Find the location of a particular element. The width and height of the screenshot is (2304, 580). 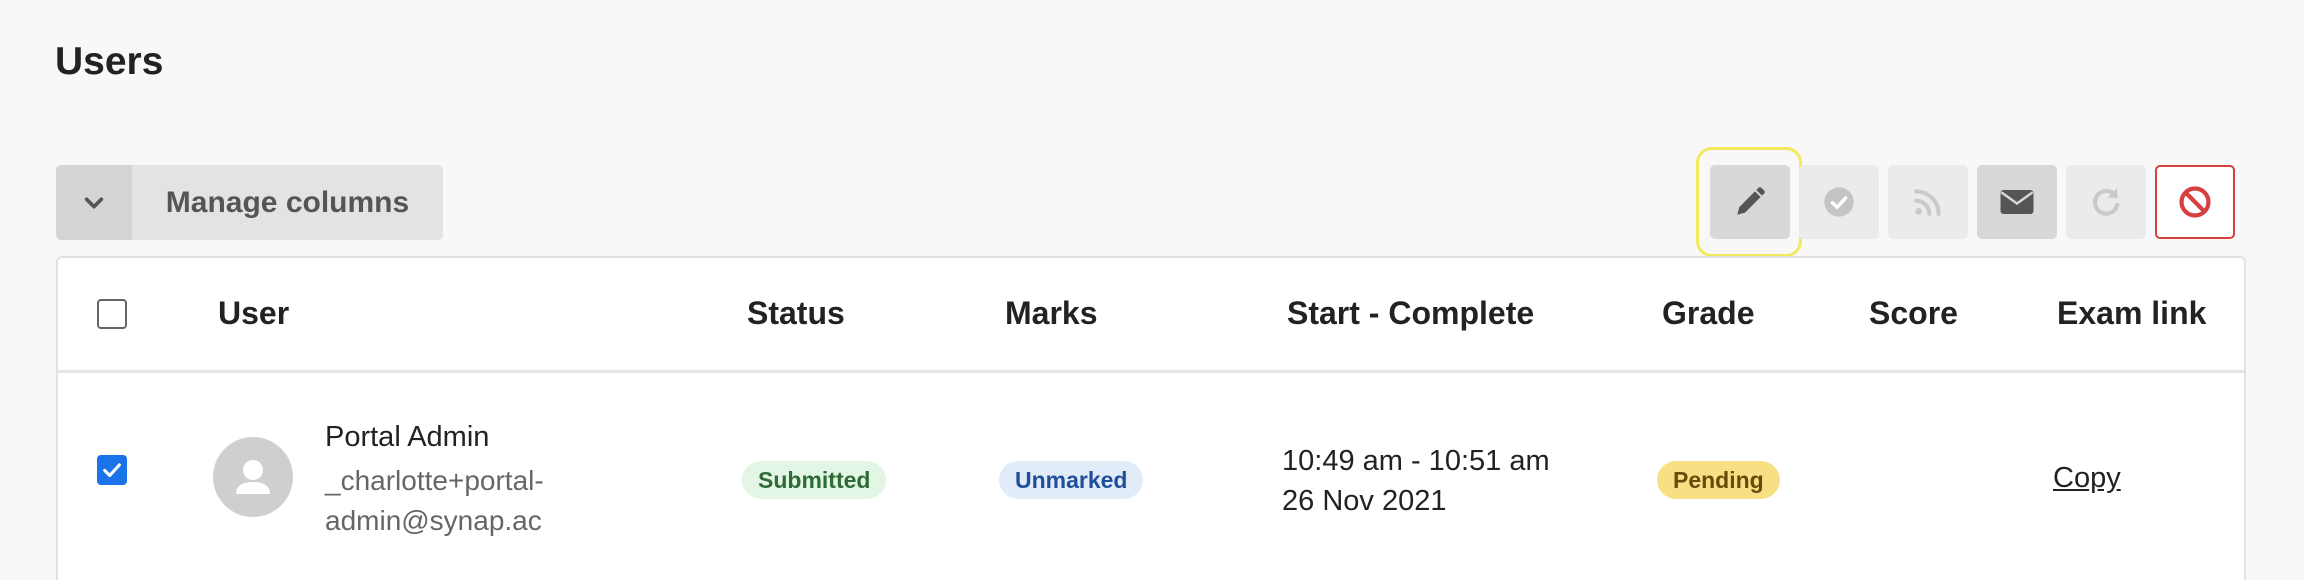

block-button is located at coordinates (2195, 202).